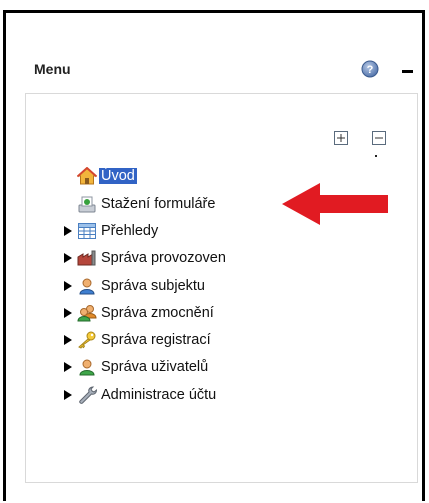 The width and height of the screenshot is (429, 503). What do you see at coordinates (87, 204) in the screenshot?
I see `download-form-icon` at bounding box center [87, 204].